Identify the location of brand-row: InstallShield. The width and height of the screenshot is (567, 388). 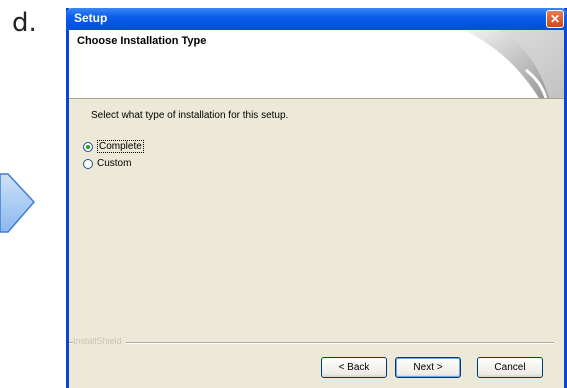
(311, 342).